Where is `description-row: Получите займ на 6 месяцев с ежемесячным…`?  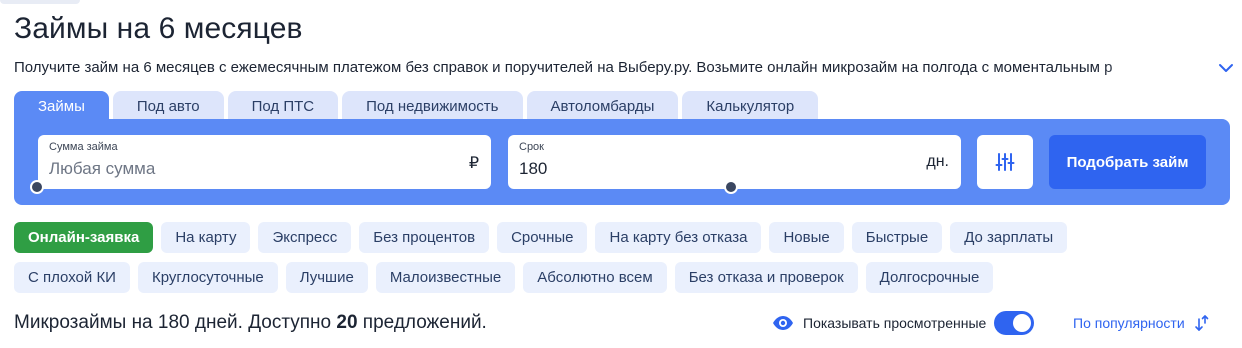 description-row: Получите займ на 6 месяцев с ежемесячным… is located at coordinates (628, 70).